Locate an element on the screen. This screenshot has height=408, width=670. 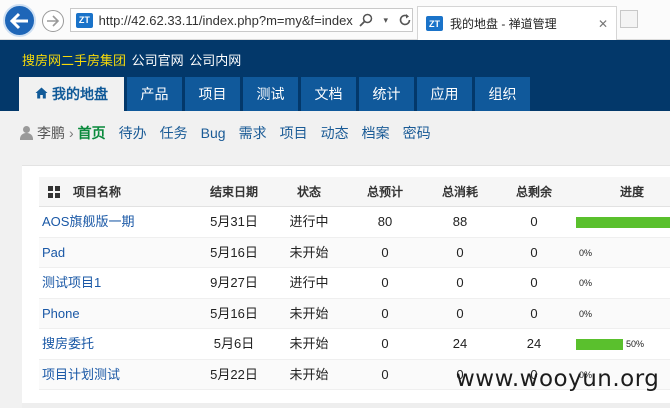
table-header: 项目名称 结束日期 状态 总预计 总消耗 总剩余 进度 is located at coordinates (354, 192).